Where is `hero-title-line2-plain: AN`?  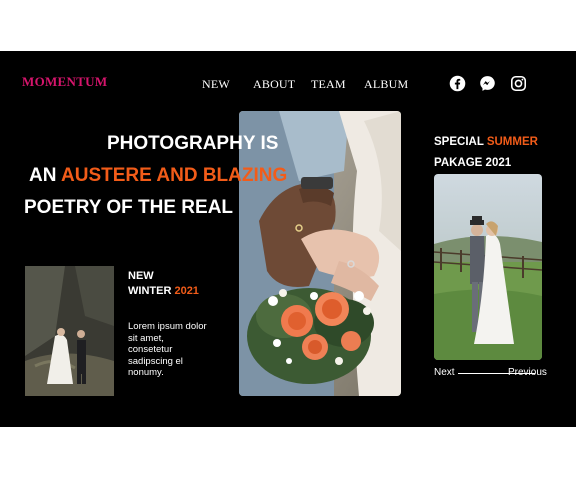
hero-title-line2-plain: AN is located at coordinates (45, 175).